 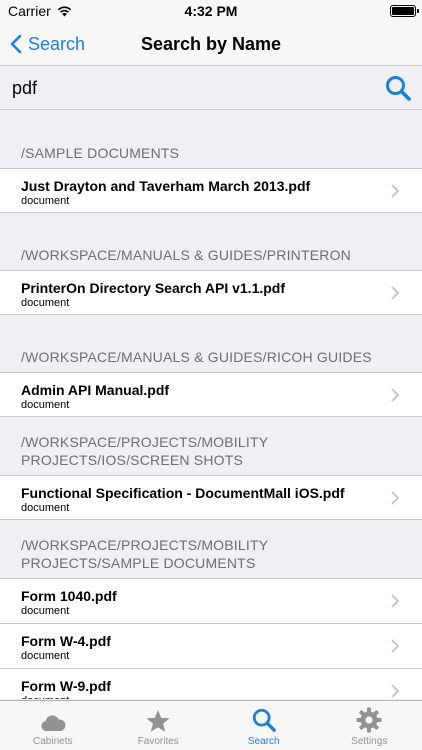 What do you see at coordinates (158, 721) in the screenshot?
I see `star-icon` at bounding box center [158, 721].